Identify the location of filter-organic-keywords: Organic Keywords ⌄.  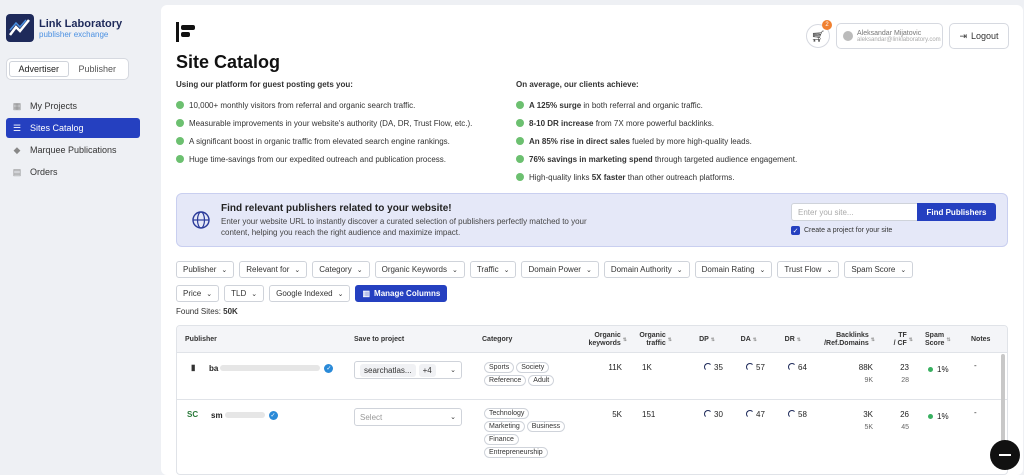
(419, 269).